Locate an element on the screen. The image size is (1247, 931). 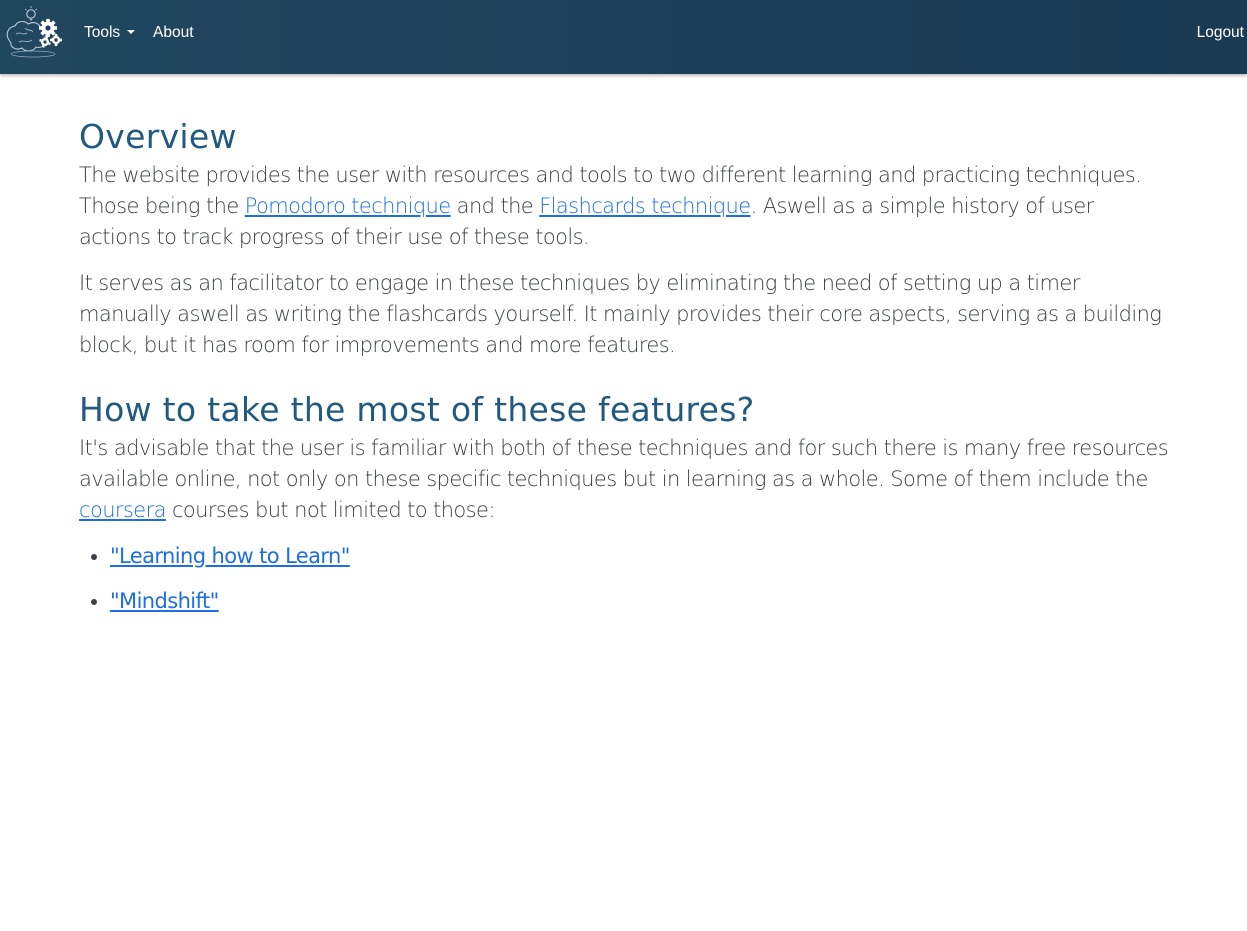
howto-text-2: courses but not limited to those: is located at coordinates (330, 510).